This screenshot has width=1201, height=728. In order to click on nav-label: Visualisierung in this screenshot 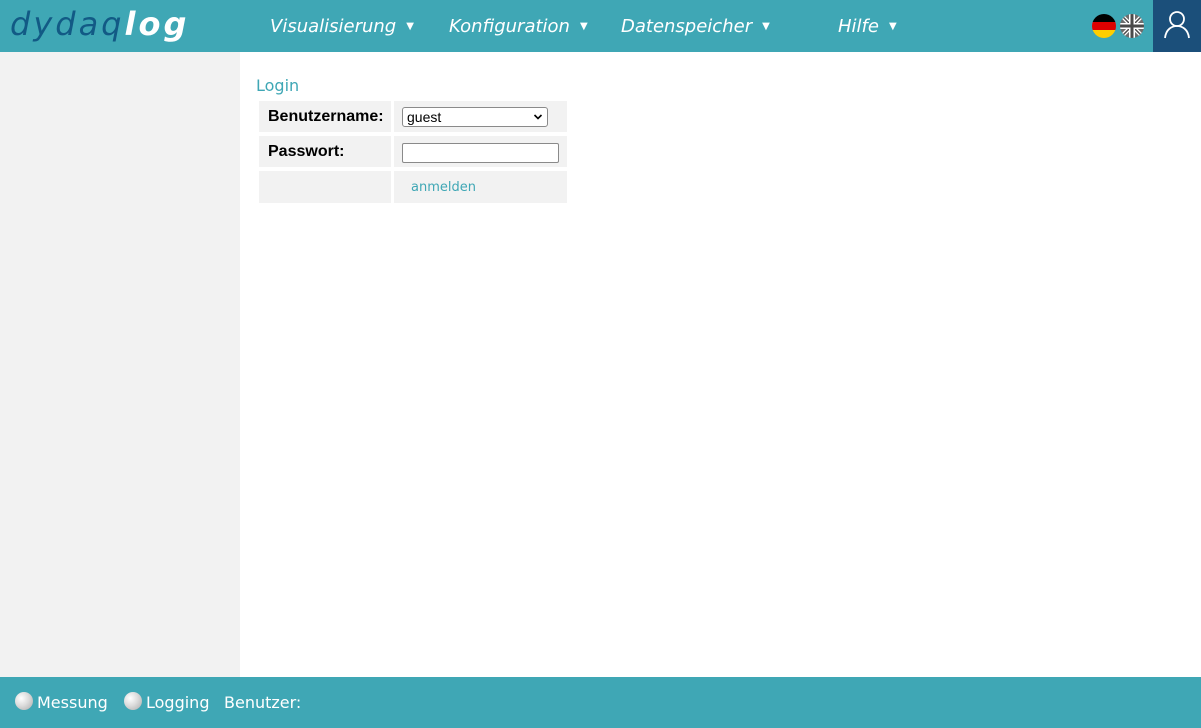, I will do `click(333, 26)`.